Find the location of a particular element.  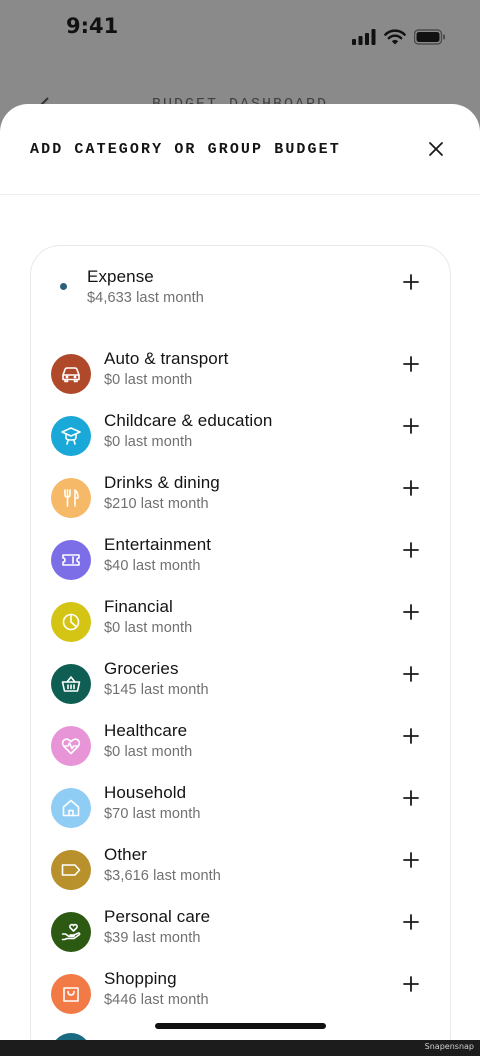

house-icon is located at coordinates (71, 808).